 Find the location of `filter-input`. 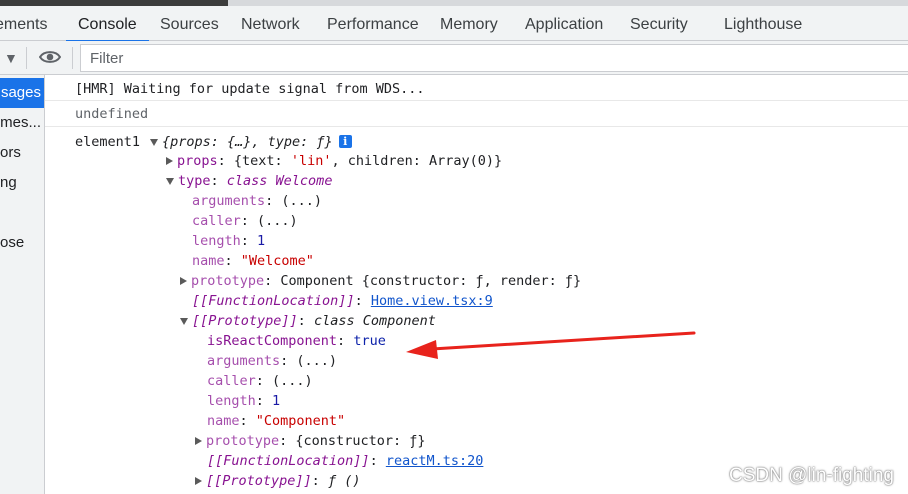

filter-input is located at coordinates (494, 58).